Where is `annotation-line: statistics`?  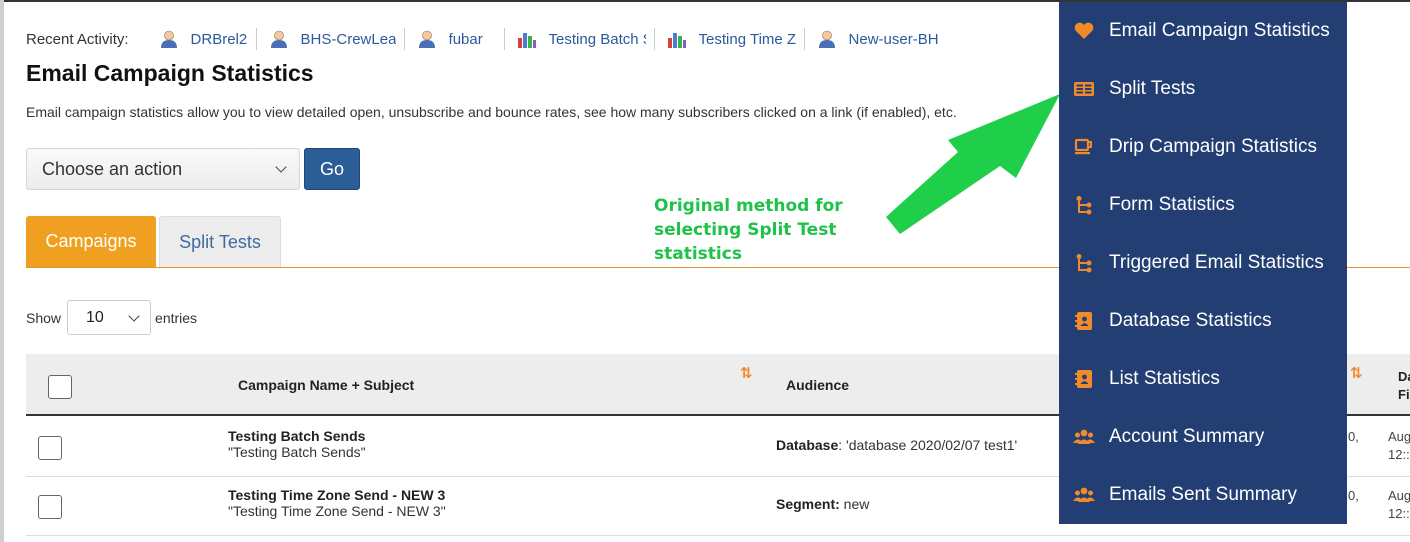 annotation-line: statistics is located at coordinates (698, 254).